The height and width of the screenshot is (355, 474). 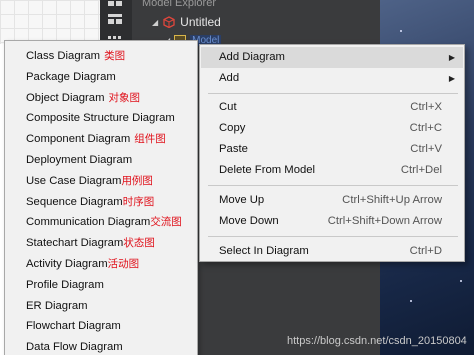 I want to click on submenu-item-label: Component Diagram, so click(x=78, y=139).